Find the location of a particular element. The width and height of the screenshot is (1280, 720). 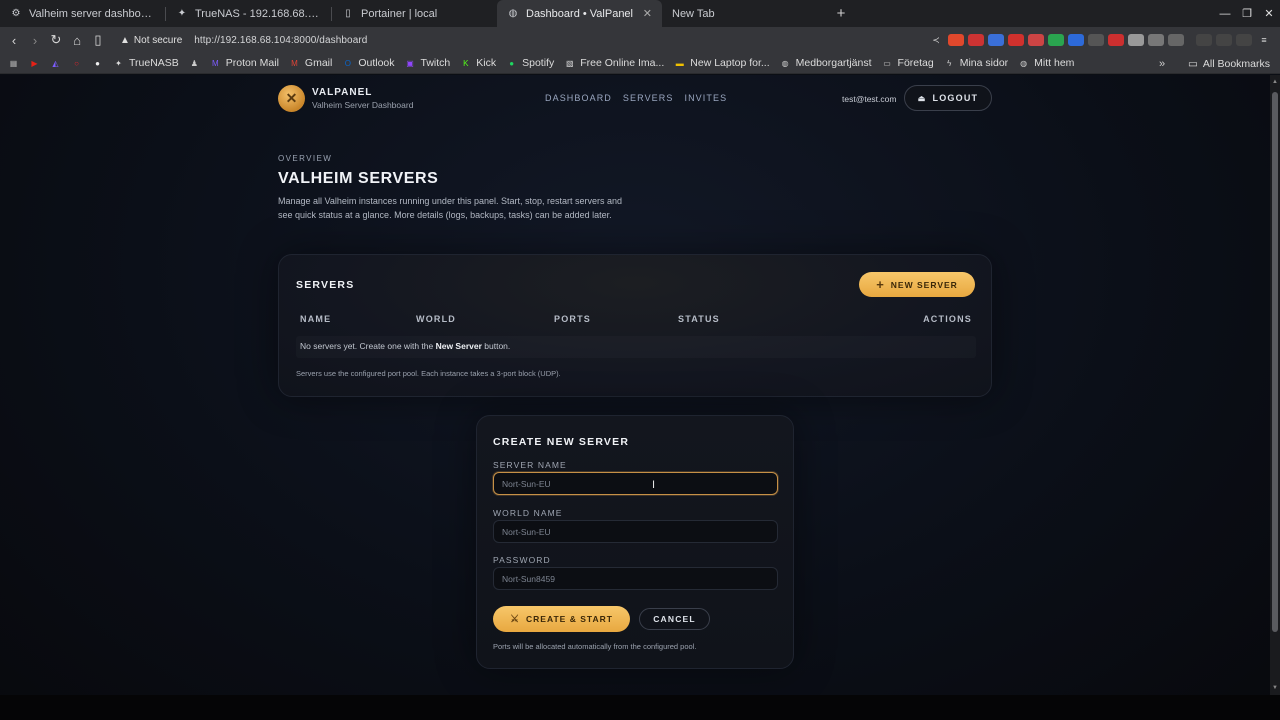

tab-new-tab: New Tab is located at coordinates (744, 13).